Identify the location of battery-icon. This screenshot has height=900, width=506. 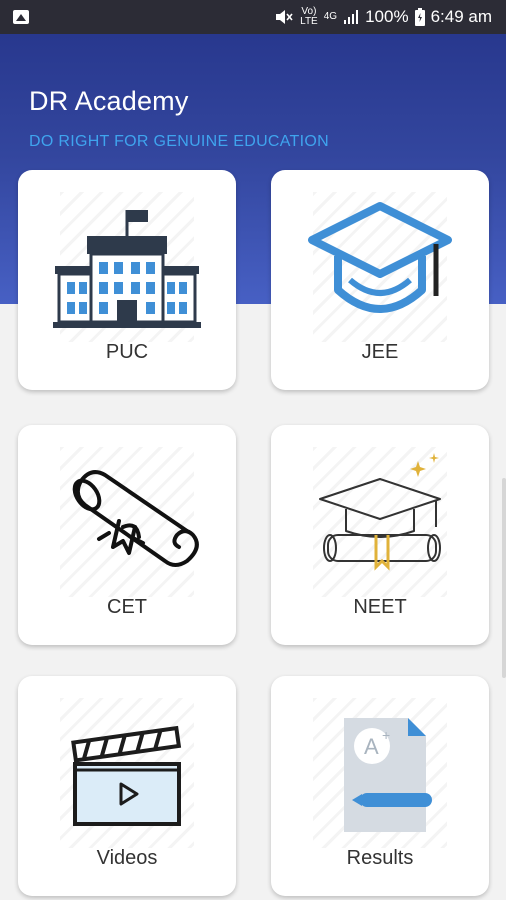
(419, 17).